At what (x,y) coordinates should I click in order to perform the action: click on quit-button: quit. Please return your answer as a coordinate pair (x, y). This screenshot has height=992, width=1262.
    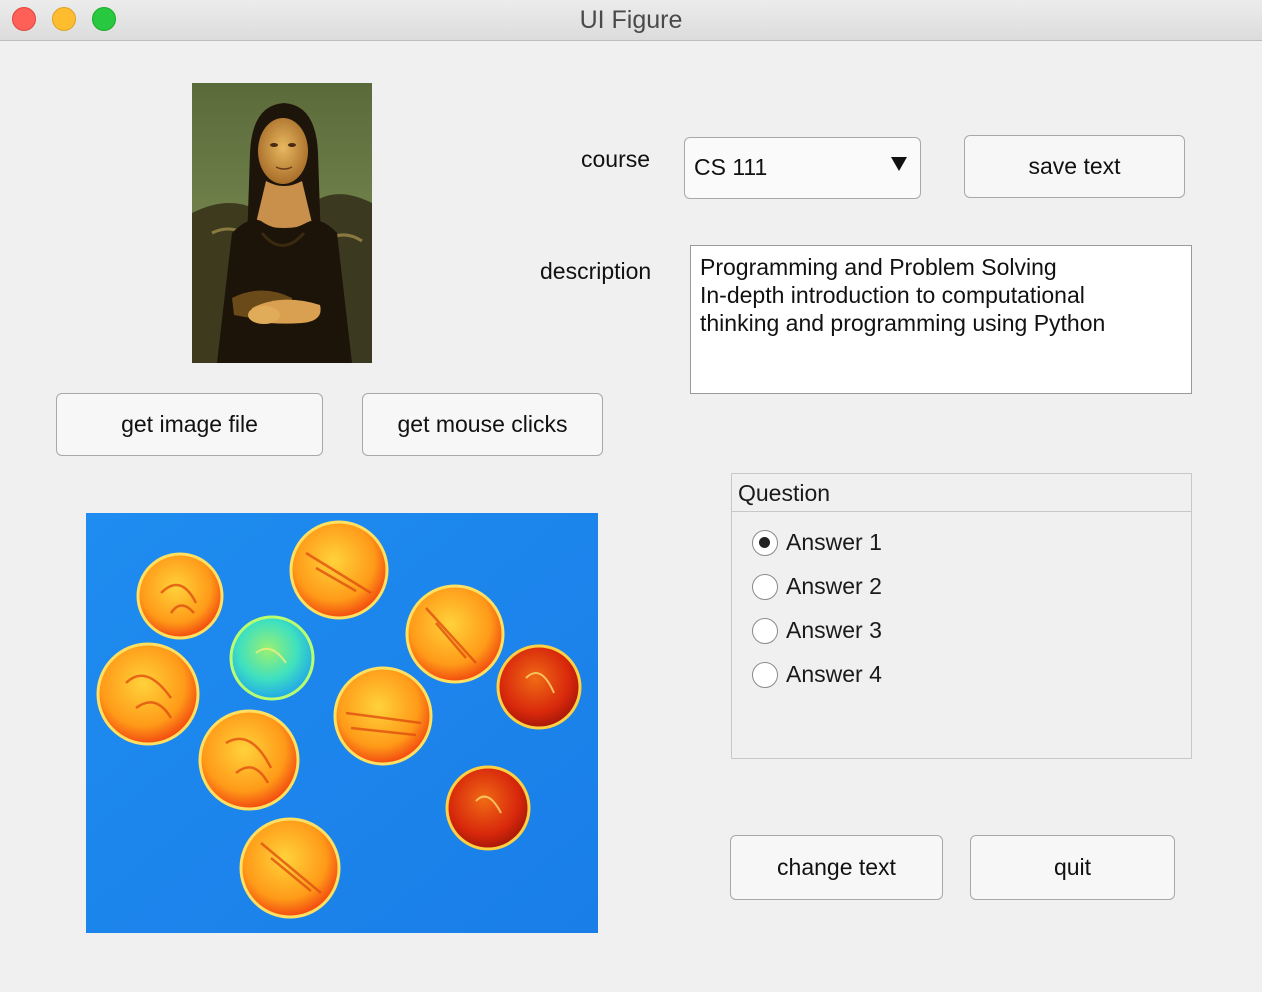
    Looking at the image, I should click on (1072, 867).